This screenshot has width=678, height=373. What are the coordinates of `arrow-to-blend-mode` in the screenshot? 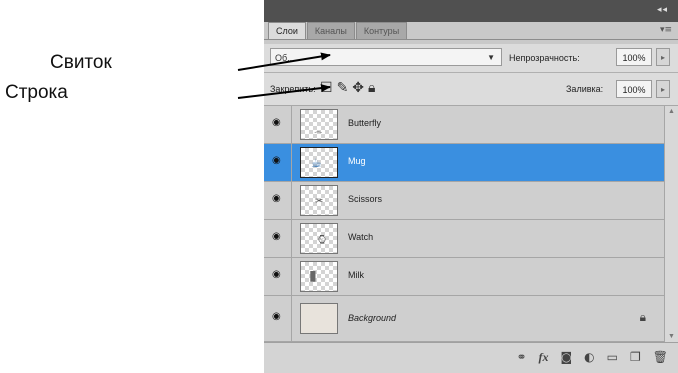 It's located at (284, 61).